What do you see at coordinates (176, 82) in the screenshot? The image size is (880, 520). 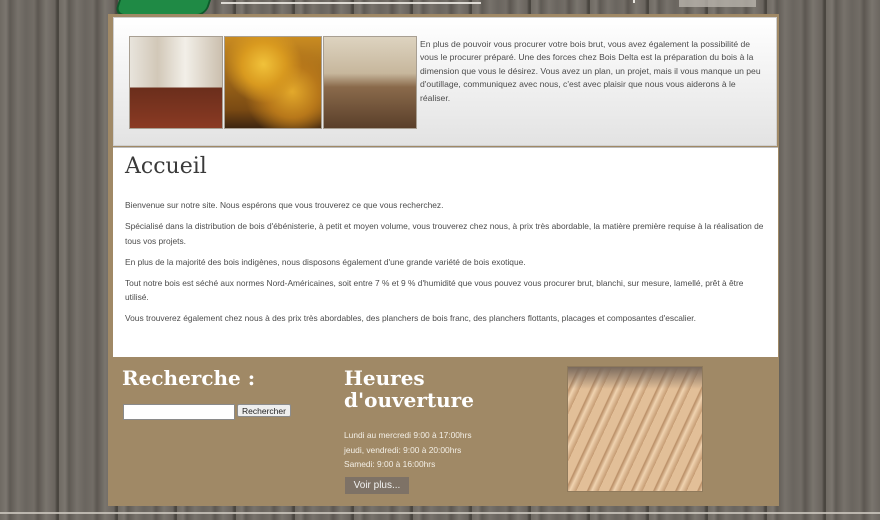 I see `hero-photo-interior` at bounding box center [176, 82].